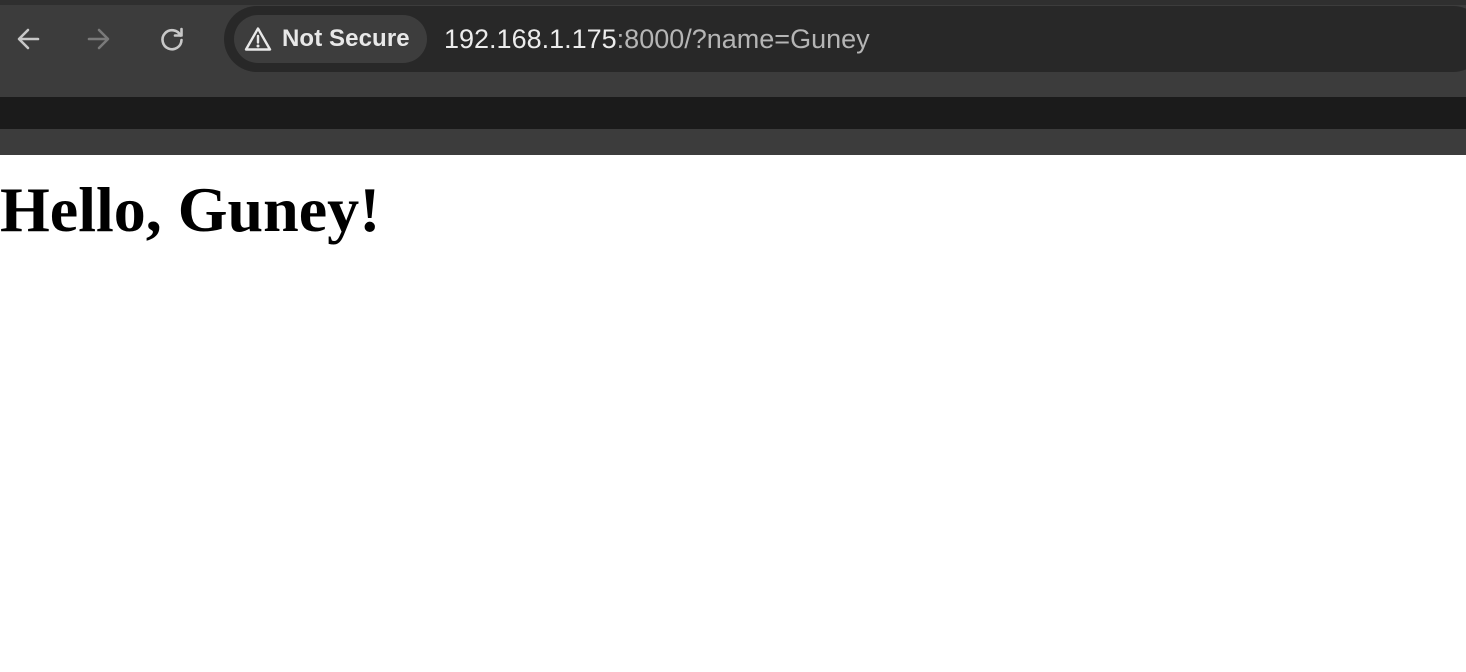 Image resolution: width=1466 pixels, height=672 pixels. Describe the element at coordinates (733, 2) in the screenshot. I see `tab-strip-edge` at that location.